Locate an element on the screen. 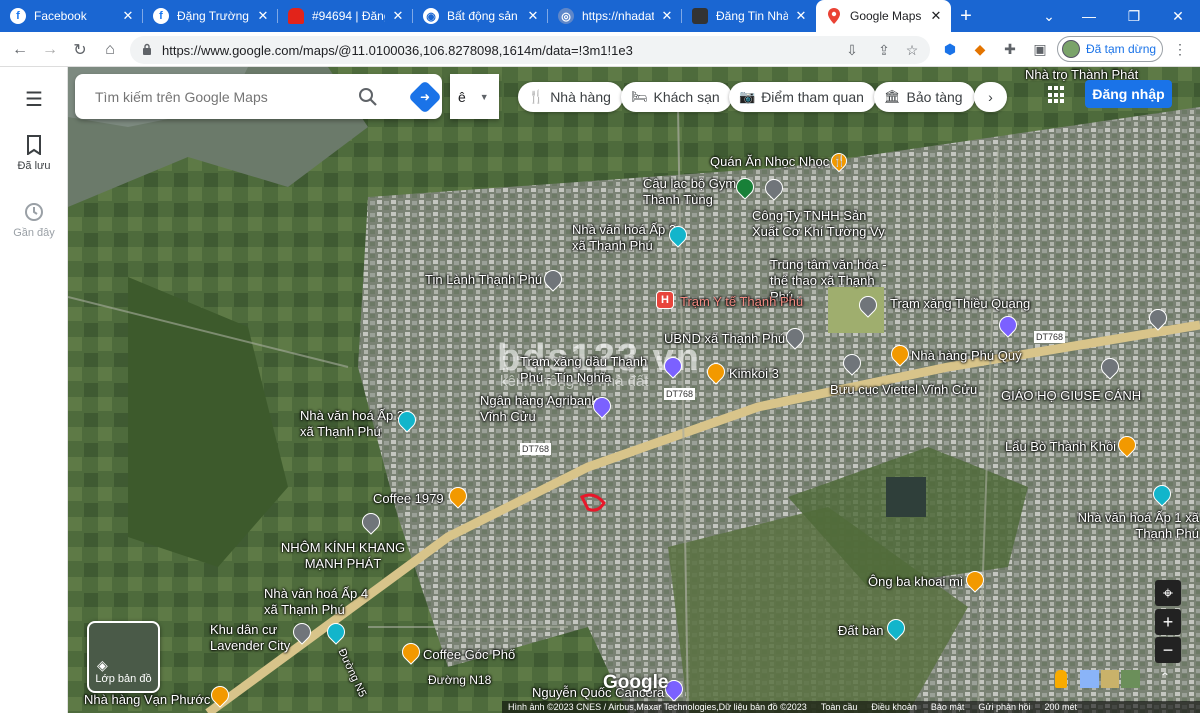  install-icon: ⇩ is located at coordinates (852, 50).